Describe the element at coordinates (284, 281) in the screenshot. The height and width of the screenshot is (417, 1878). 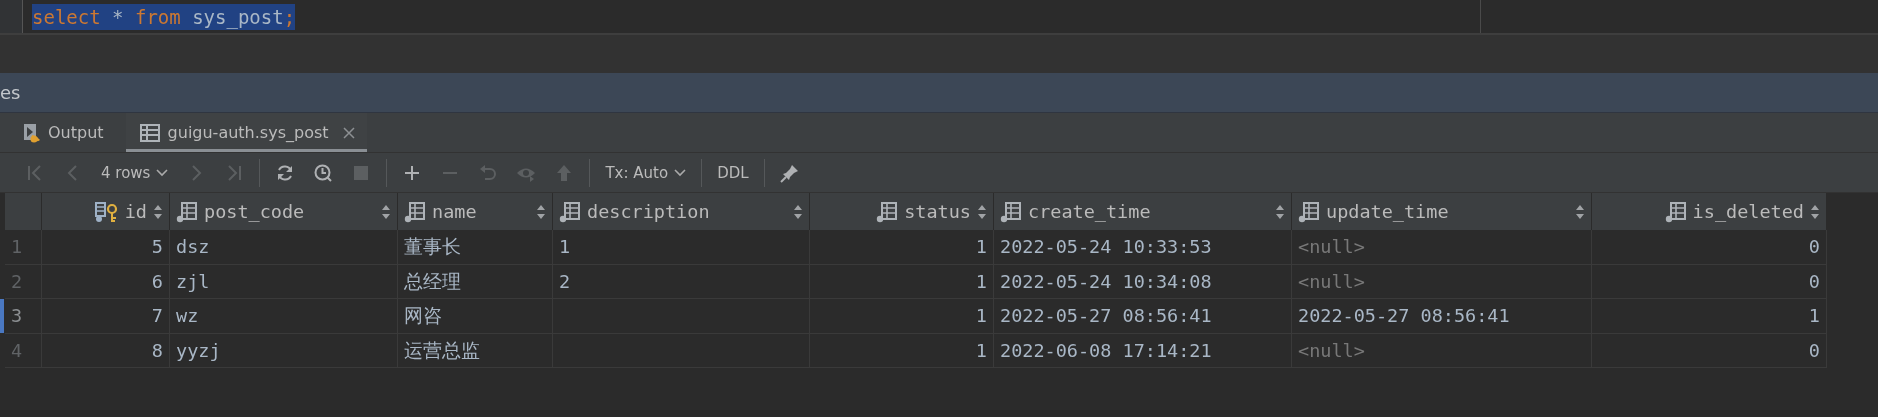
I see `table-cell: zjl` at that location.